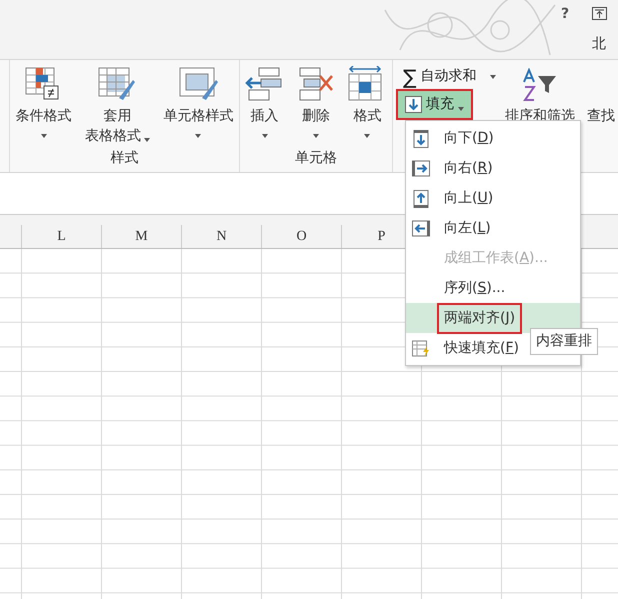  Describe the element at coordinates (564, 341) in the screenshot. I see `hint-tooltip: 内容重排` at that location.